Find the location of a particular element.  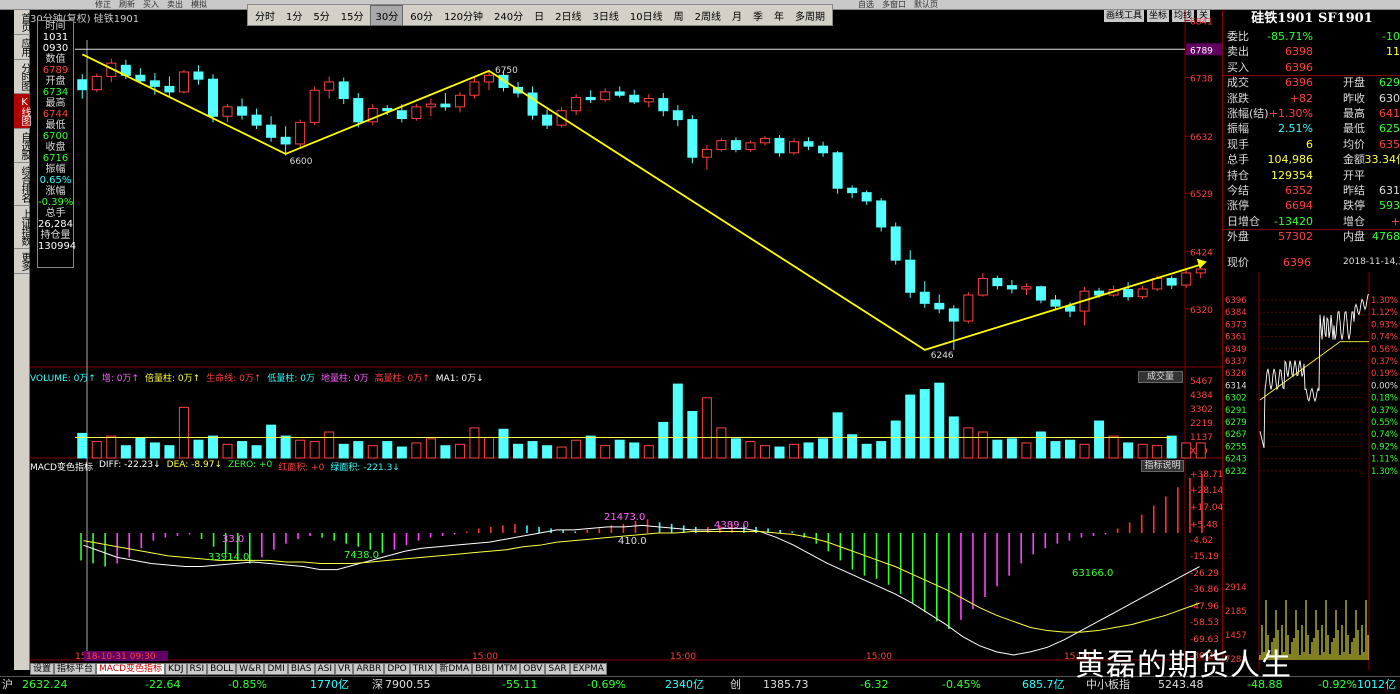

sidebar-tab: 分时图 is located at coordinates (22, 77).